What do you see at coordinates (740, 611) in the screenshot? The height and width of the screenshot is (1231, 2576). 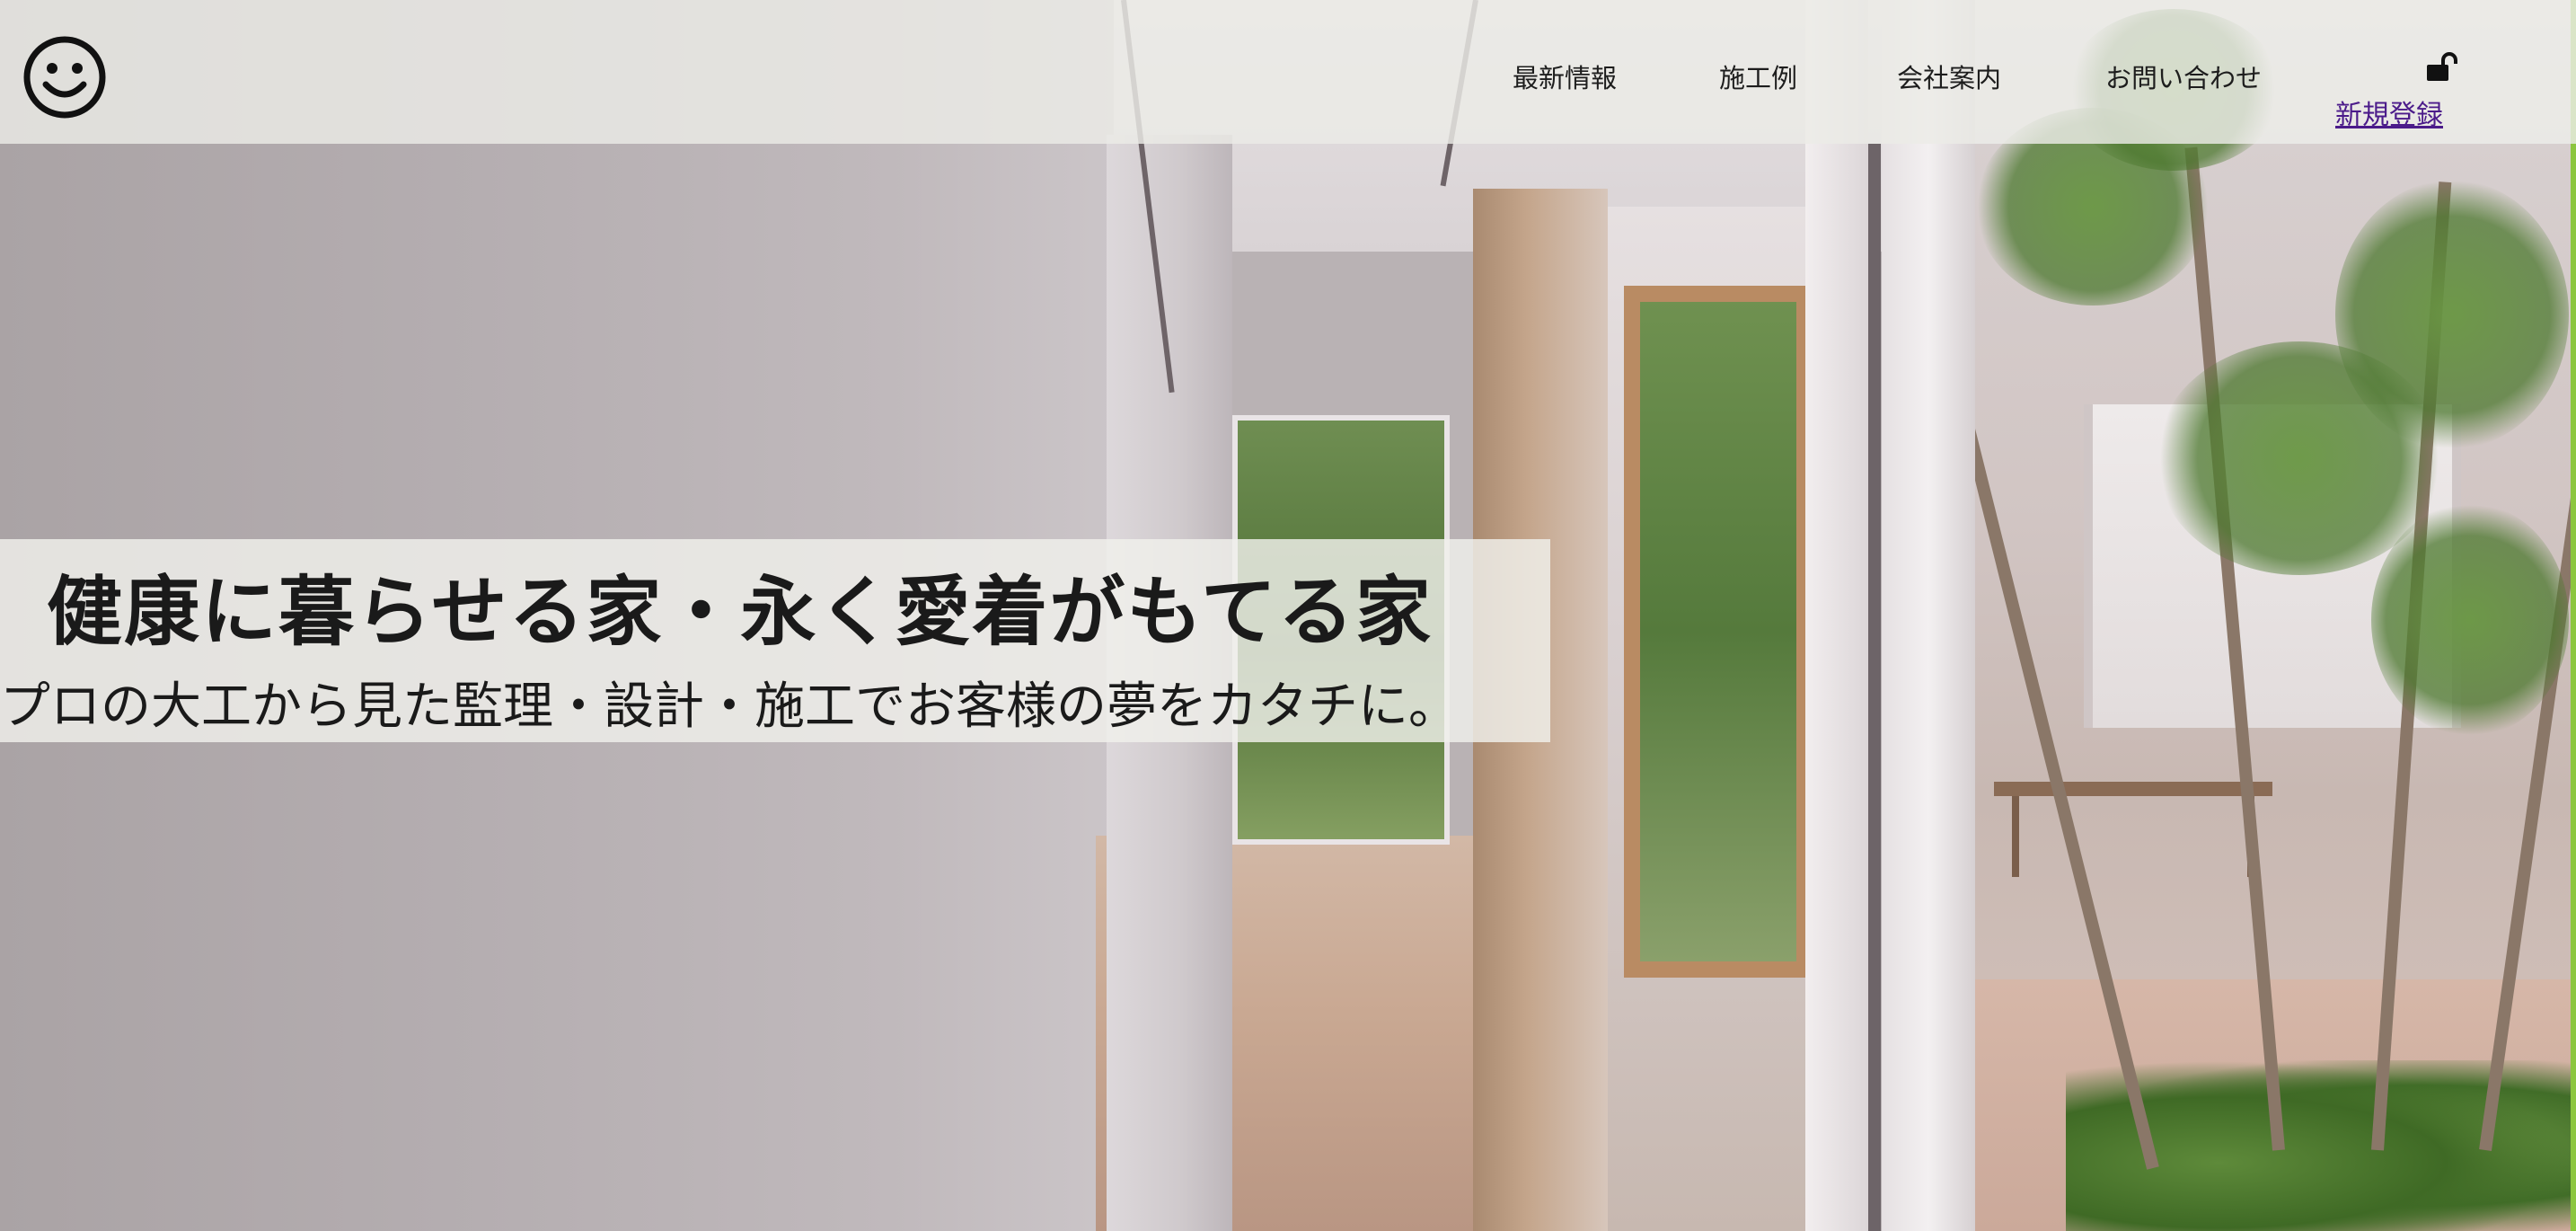 I see `hero-title: 健康に暮らせる家・永く愛着がもてる家` at bounding box center [740, 611].